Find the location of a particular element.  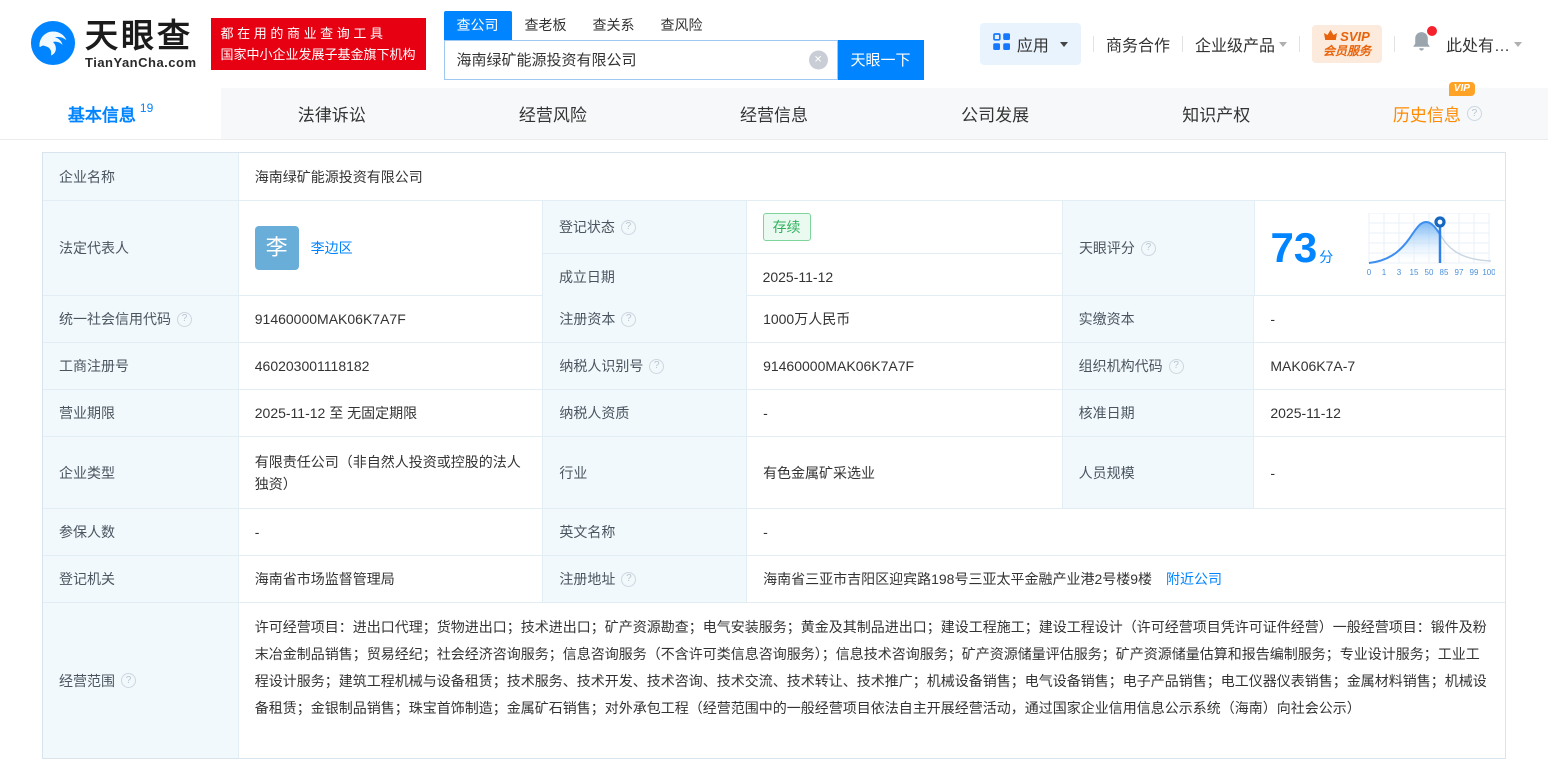

svg-text: 50 is located at coordinates (1429, 272).